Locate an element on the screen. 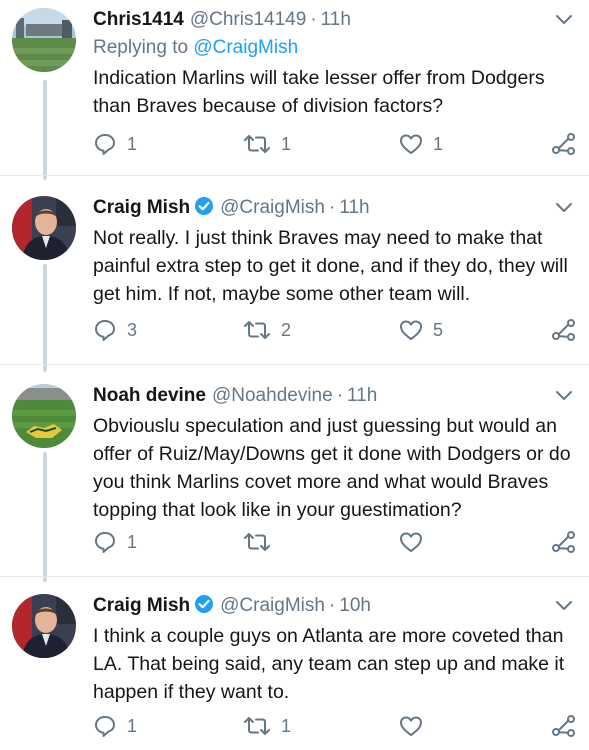 The image size is (589, 750). replying-to: Replying to @CraigMish is located at coordinates (195, 48).